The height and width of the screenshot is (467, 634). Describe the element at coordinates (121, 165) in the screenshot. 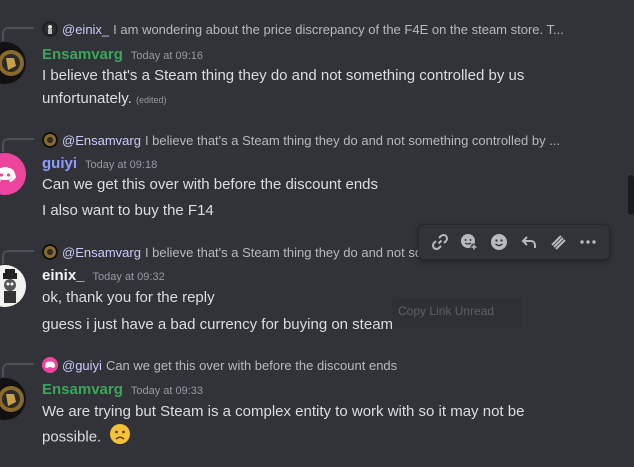

I see `timestamp: Today at 09:18` at that location.